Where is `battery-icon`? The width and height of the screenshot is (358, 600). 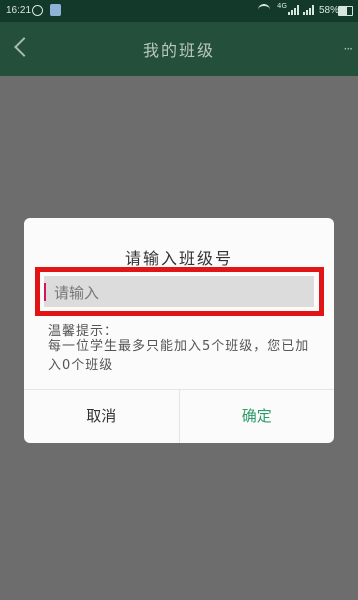 battery-icon is located at coordinates (345, 11).